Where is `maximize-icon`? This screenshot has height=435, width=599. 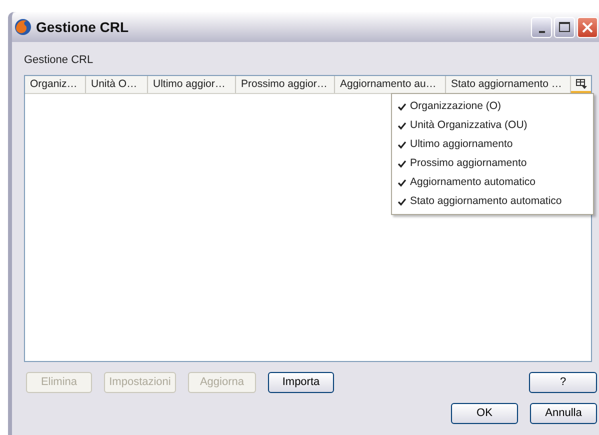
maximize-icon is located at coordinates (564, 27).